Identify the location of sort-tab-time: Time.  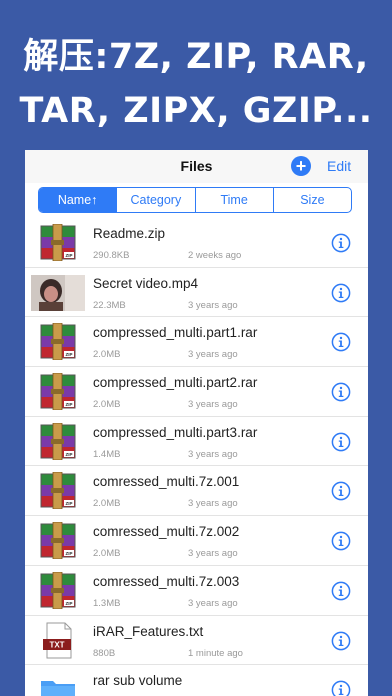
(233, 200).